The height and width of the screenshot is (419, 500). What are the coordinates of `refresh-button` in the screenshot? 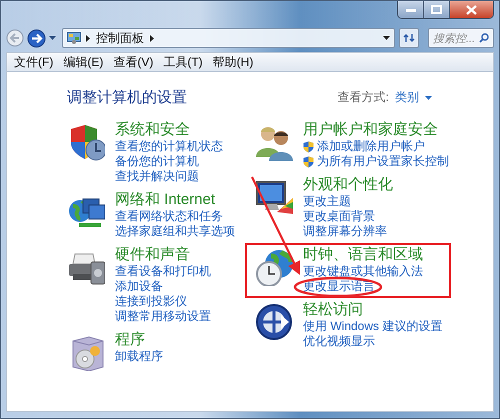 It's located at (409, 38).